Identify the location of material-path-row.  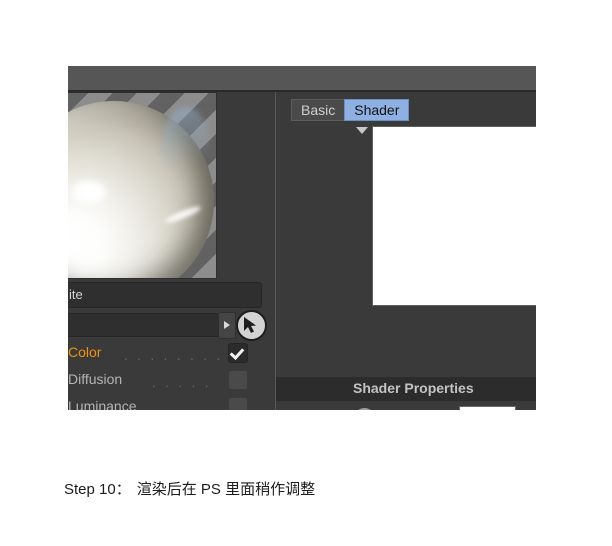
(167, 325).